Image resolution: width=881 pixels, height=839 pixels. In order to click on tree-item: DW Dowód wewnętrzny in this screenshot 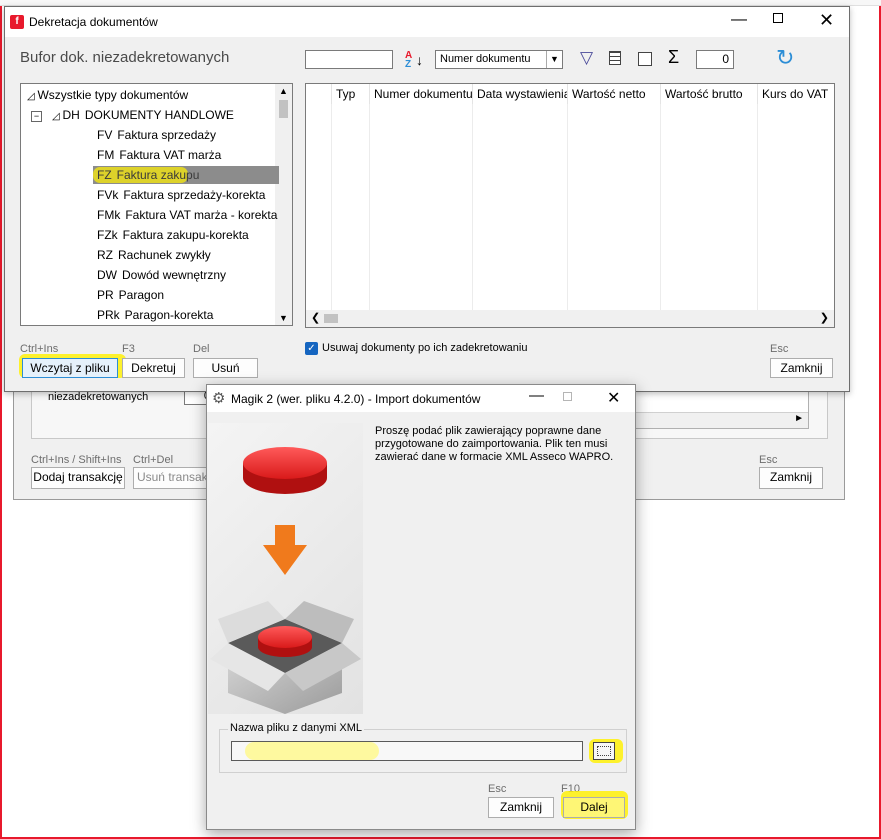, I will do `click(161, 275)`.